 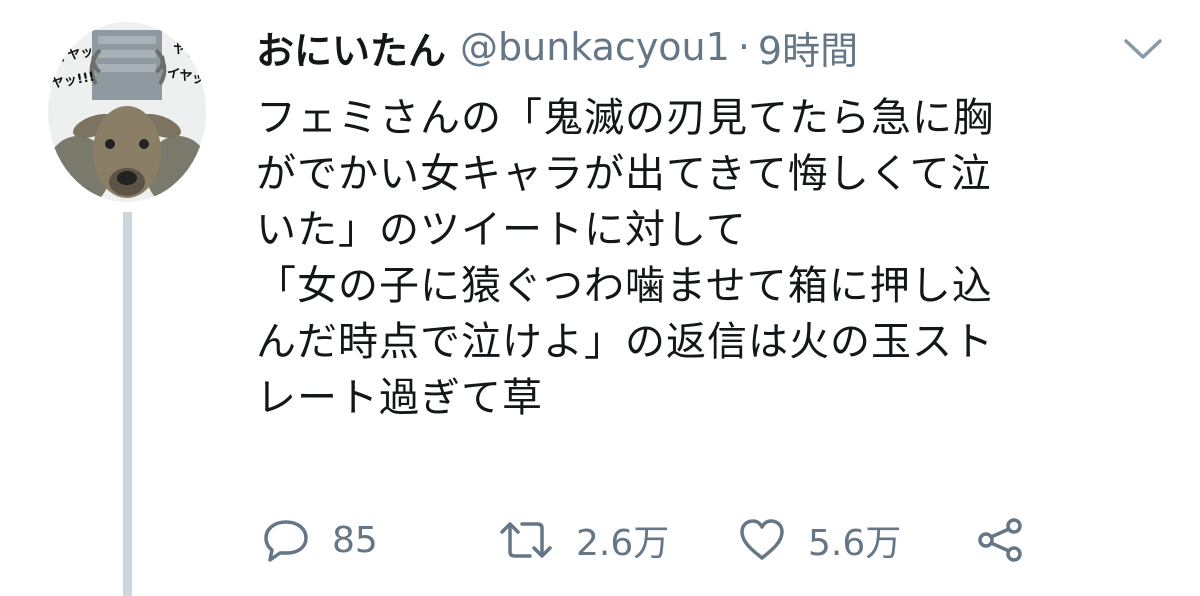 I want to click on retweet-icon, so click(x=526, y=540).